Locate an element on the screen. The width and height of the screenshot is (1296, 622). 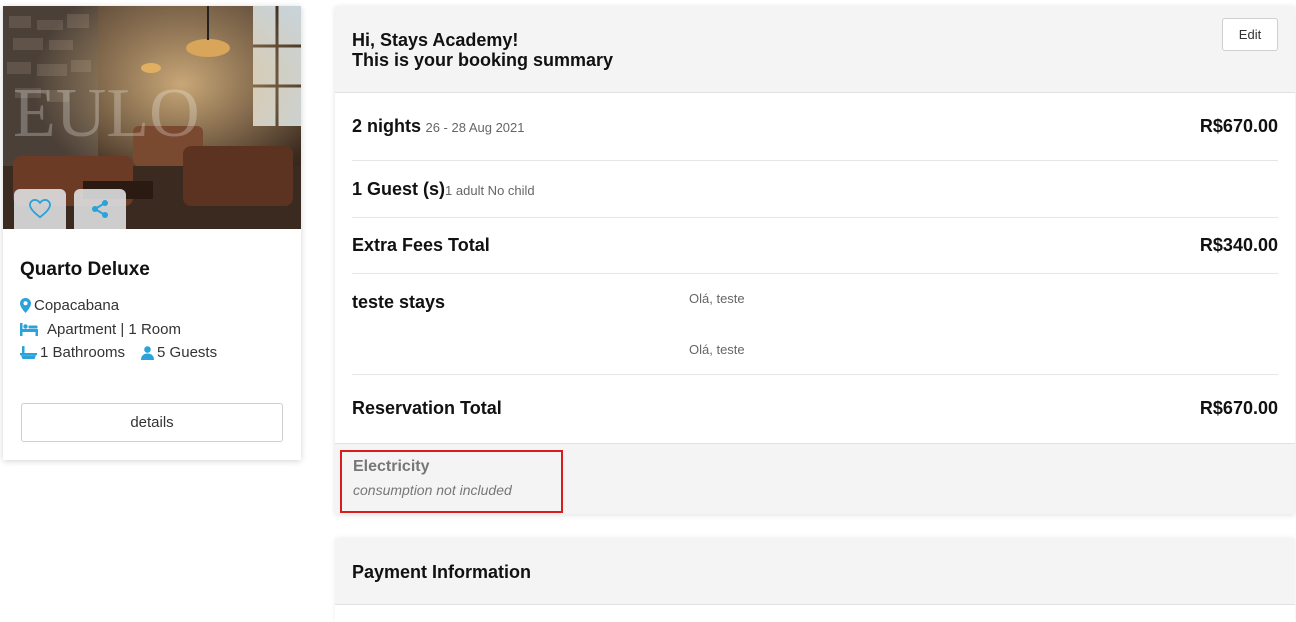
share-button is located at coordinates (100, 209).